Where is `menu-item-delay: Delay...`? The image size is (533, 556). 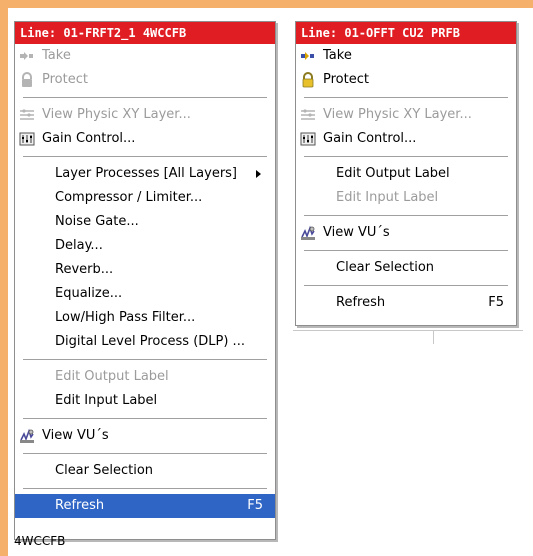 menu-item-delay: Delay... is located at coordinates (145, 246).